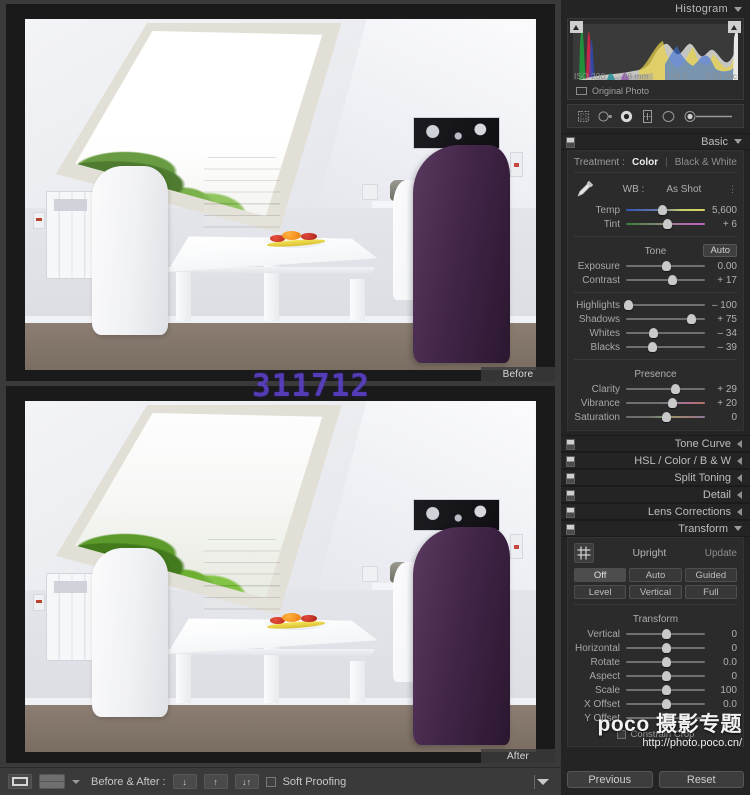 The image size is (750, 795). I want to click on shadow-clipping-triangle-icon, so click(576, 27).